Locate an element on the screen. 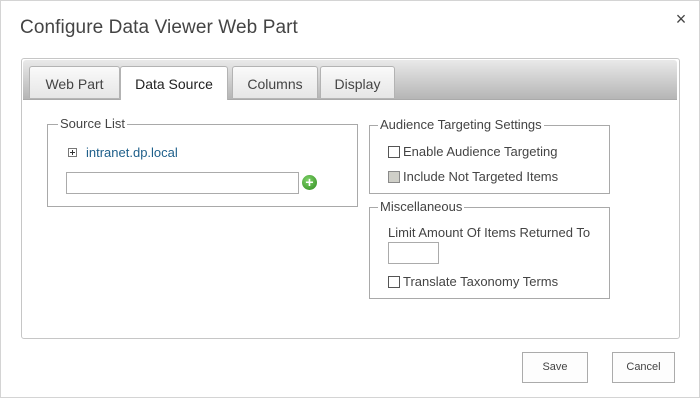 The image size is (700, 398). source-list-legend: Source List is located at coordinates (93, 124).